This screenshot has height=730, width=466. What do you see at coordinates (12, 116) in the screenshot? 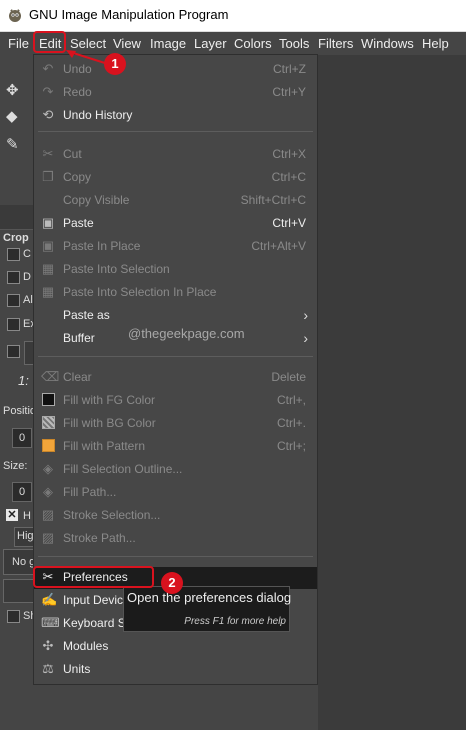
I see `bucket-fill-tool-icon: ◆` at bounding box center [12, 116].